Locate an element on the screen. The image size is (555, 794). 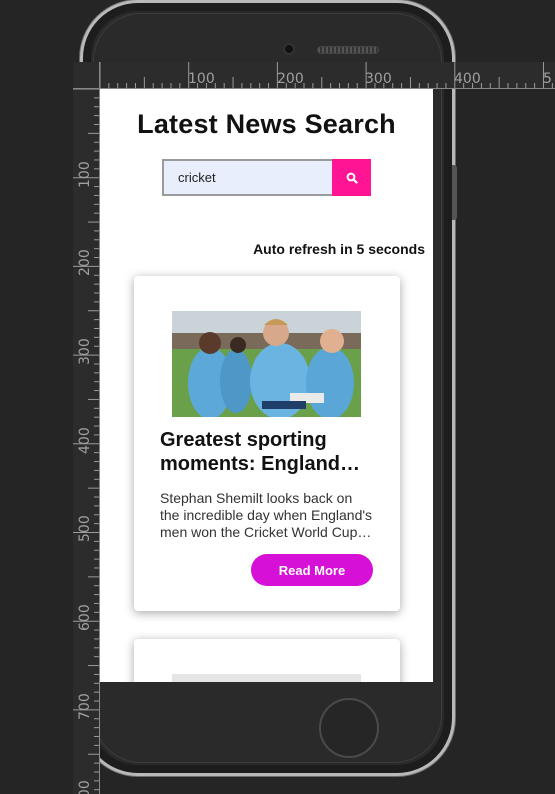
auto-refresh-text: Auto refresh in 5 seconds is located at coordinates (339, 249).